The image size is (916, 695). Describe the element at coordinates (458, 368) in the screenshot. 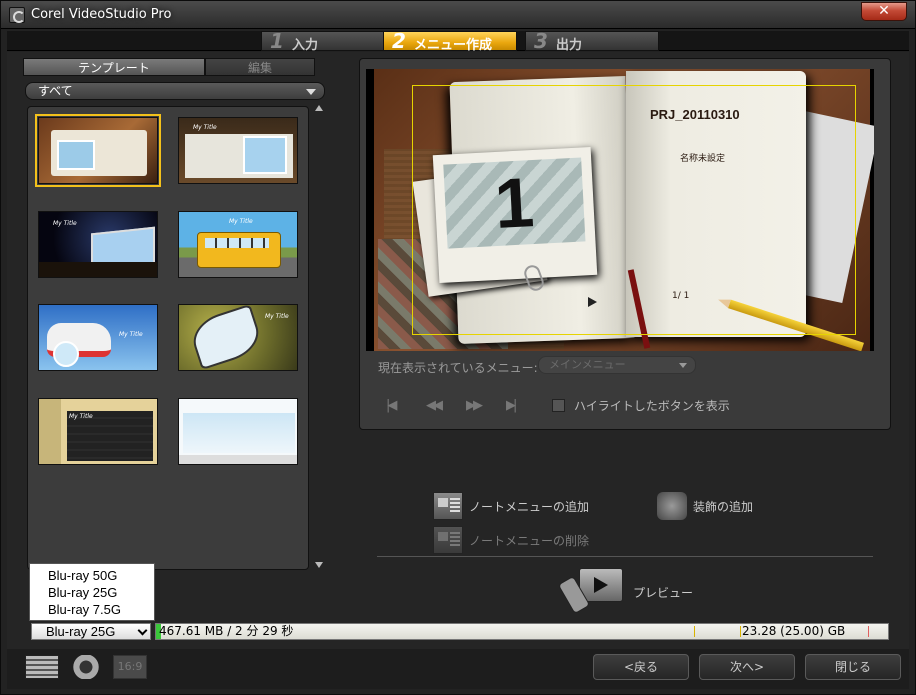

I see `current-menu-label: 現在表示されているメニュー:` at that location.